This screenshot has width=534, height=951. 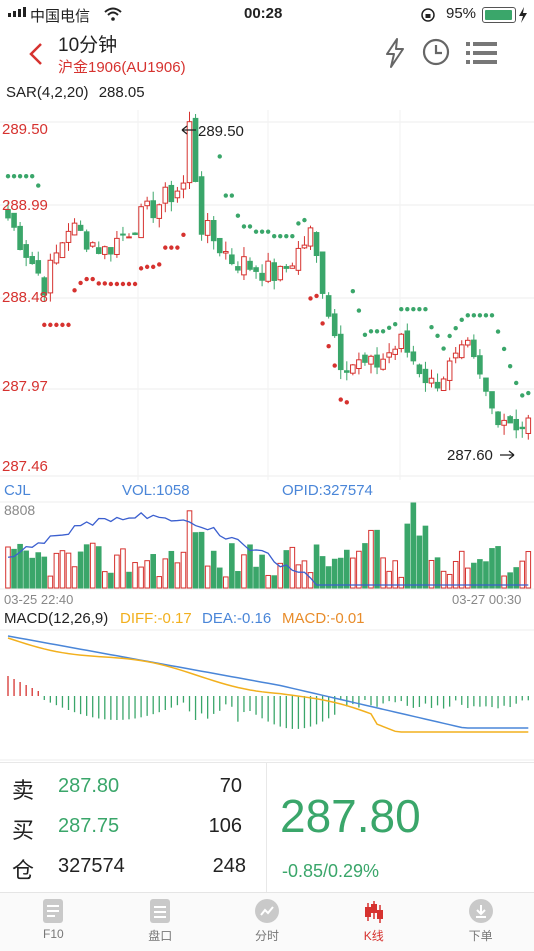 I want to click on back-icon, so click(x=36, y=54).